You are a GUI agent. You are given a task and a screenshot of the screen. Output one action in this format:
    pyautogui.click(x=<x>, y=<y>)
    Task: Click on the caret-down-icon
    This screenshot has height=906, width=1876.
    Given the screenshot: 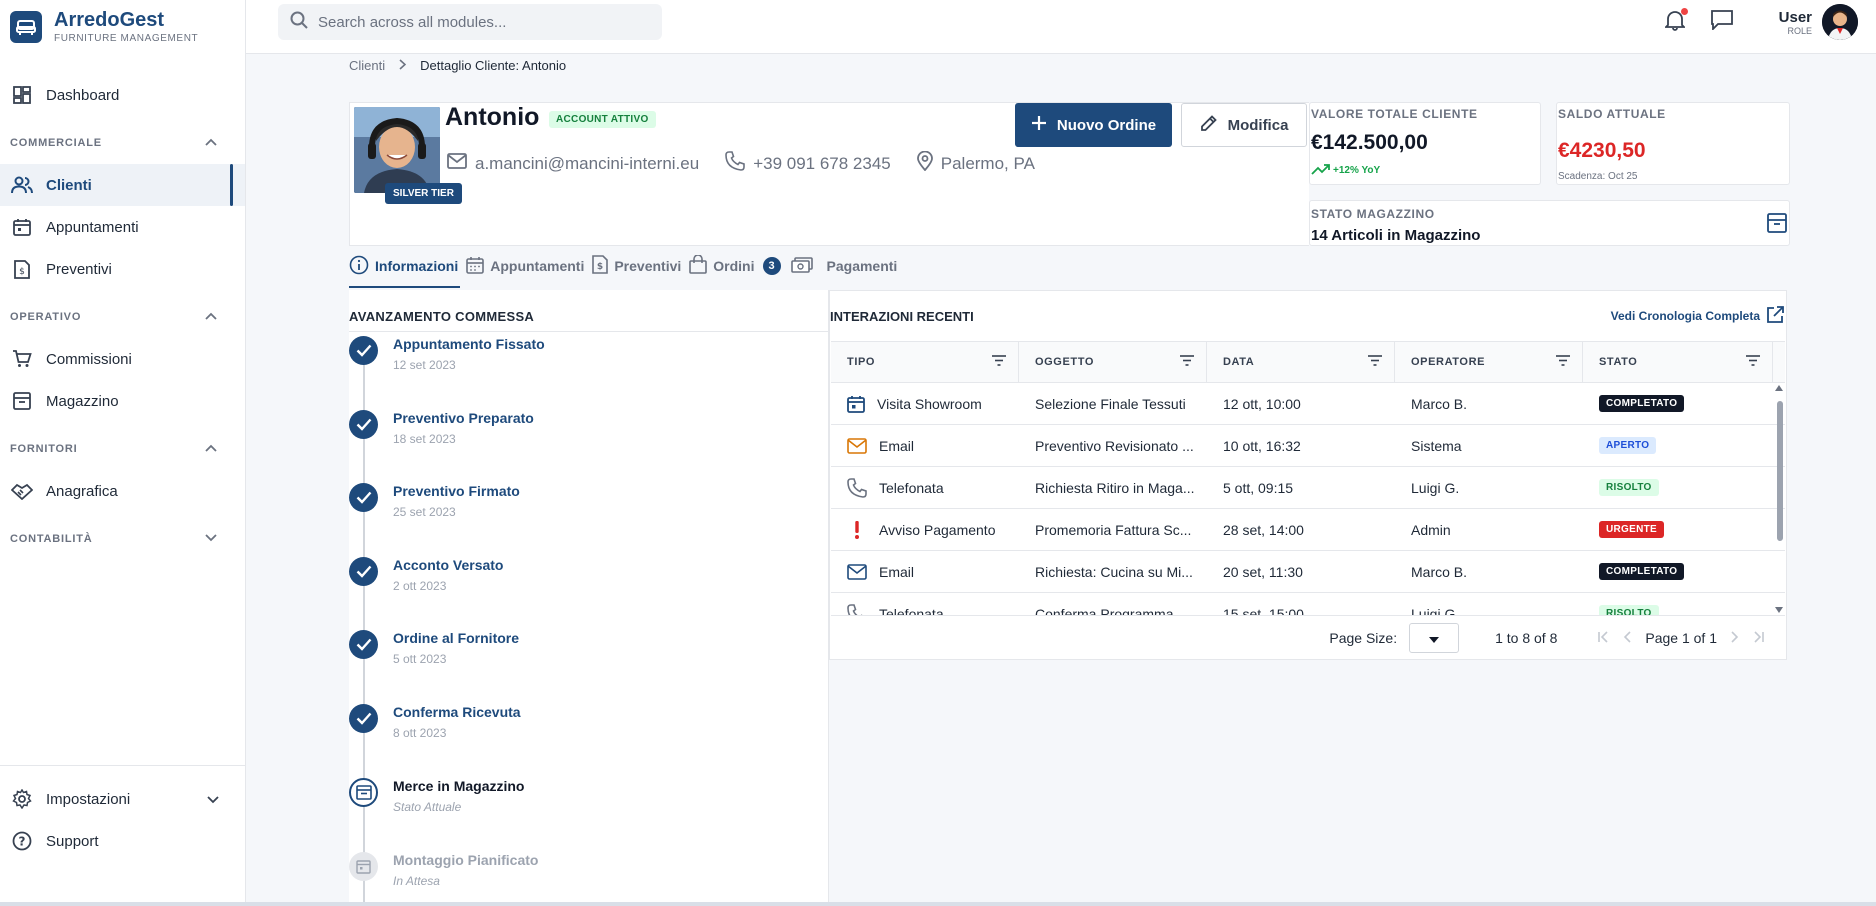 What is the action you would take?
    pyautogui.click(x=1434, y=638)
    